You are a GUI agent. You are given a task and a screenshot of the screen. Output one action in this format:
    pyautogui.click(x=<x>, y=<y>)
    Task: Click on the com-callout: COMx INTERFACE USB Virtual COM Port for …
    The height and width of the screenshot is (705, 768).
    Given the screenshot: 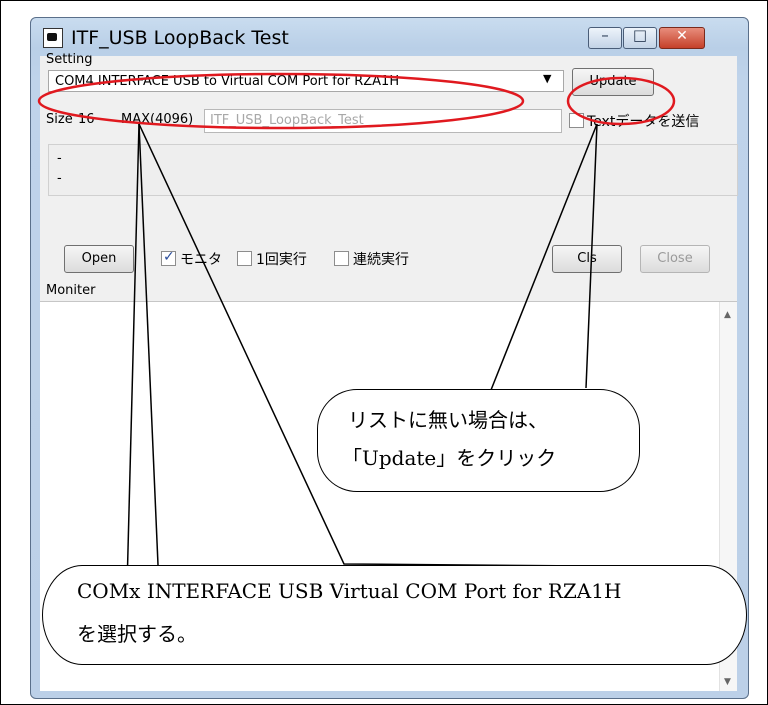 What is the action you would take?
    pyautogui.click(x=394, y=615)
    